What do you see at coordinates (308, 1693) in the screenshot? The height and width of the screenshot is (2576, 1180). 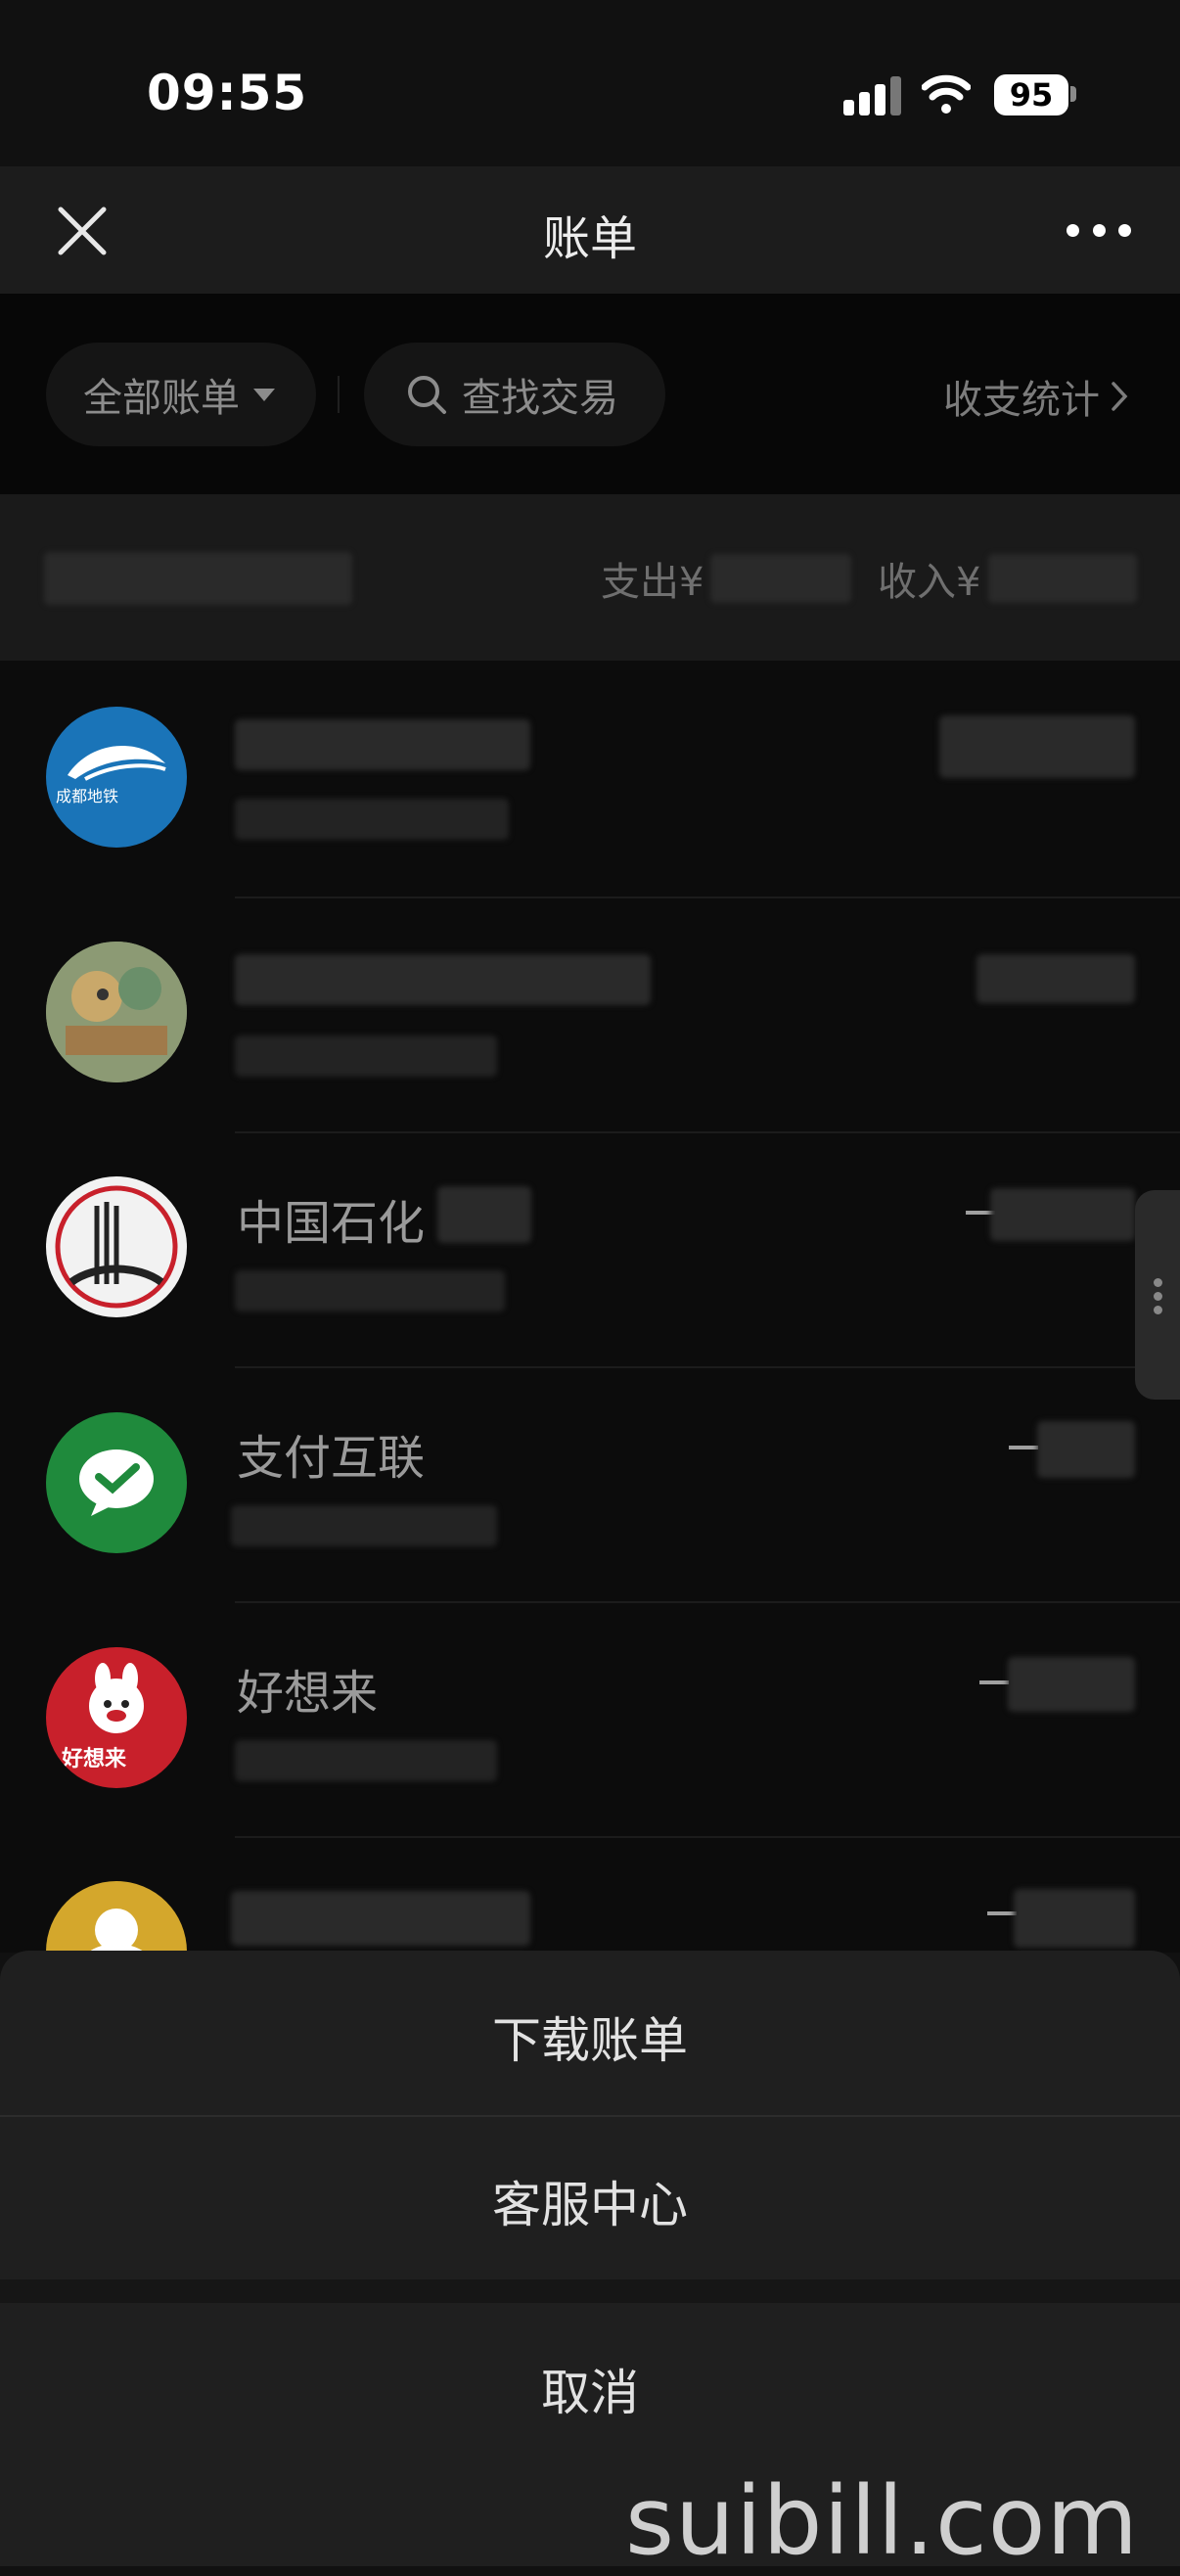 I see `merchant-name: 好想来` at bounding box center [308, 1693].